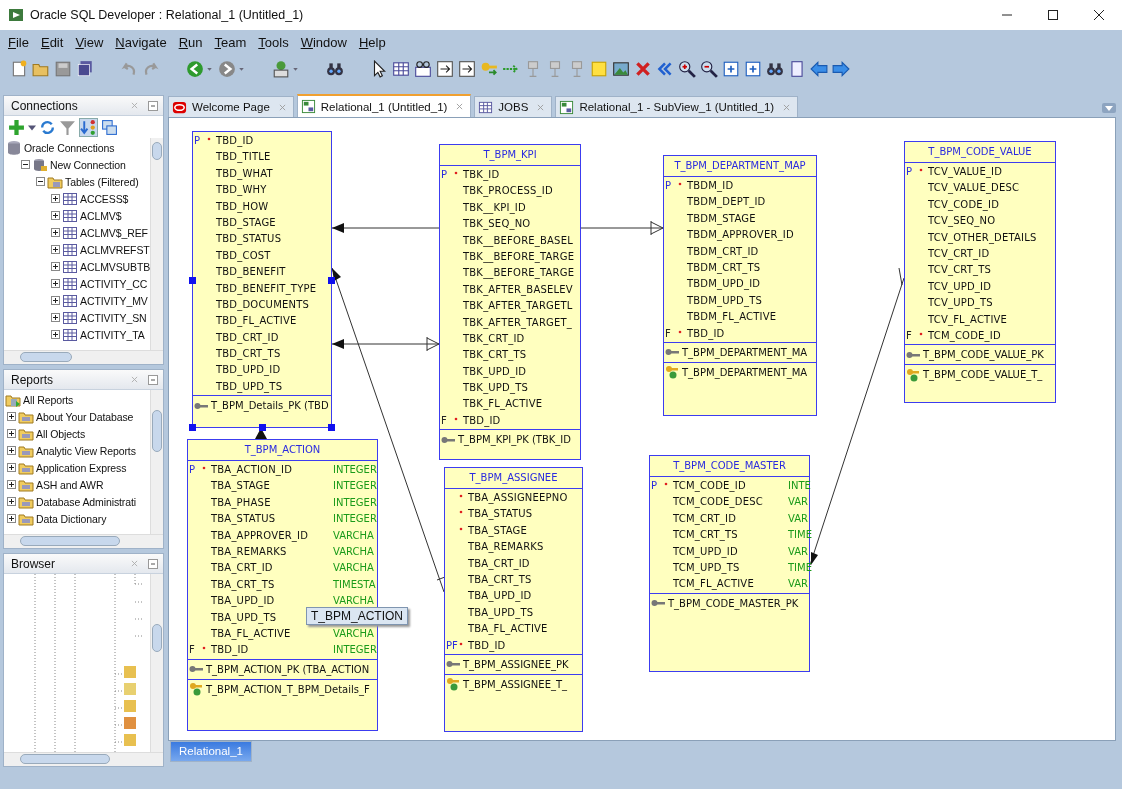 Image resolution: width=1122 pixels, height=789 pixels. What do you see at coordinates (113, 317) in the screenshot?
I see `tree-item: ACTIVITY_SN` at bounding box center [113, 317].